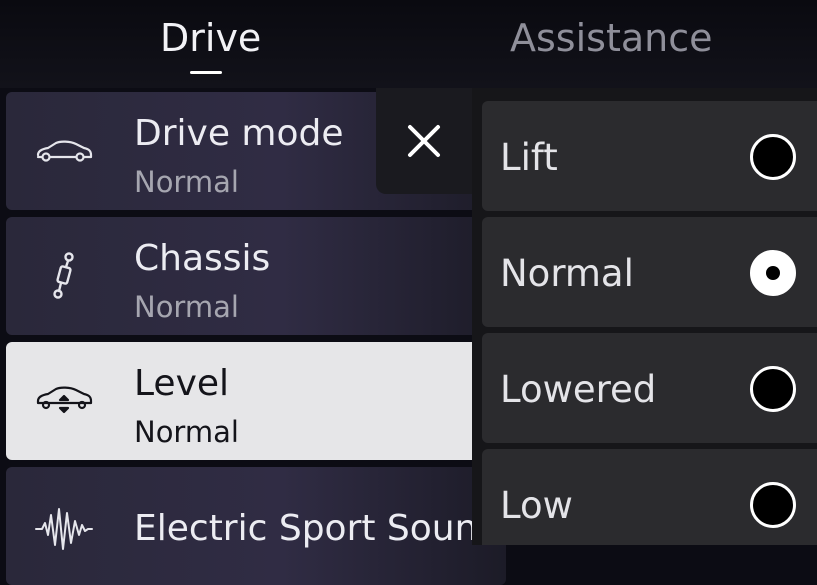 The height and width of the screenshot is (585, 817). What do you see at coordinates (611, 38) in the screenshot?
I see `tab-assistance: Assistance` at bounding box center [611, 38].